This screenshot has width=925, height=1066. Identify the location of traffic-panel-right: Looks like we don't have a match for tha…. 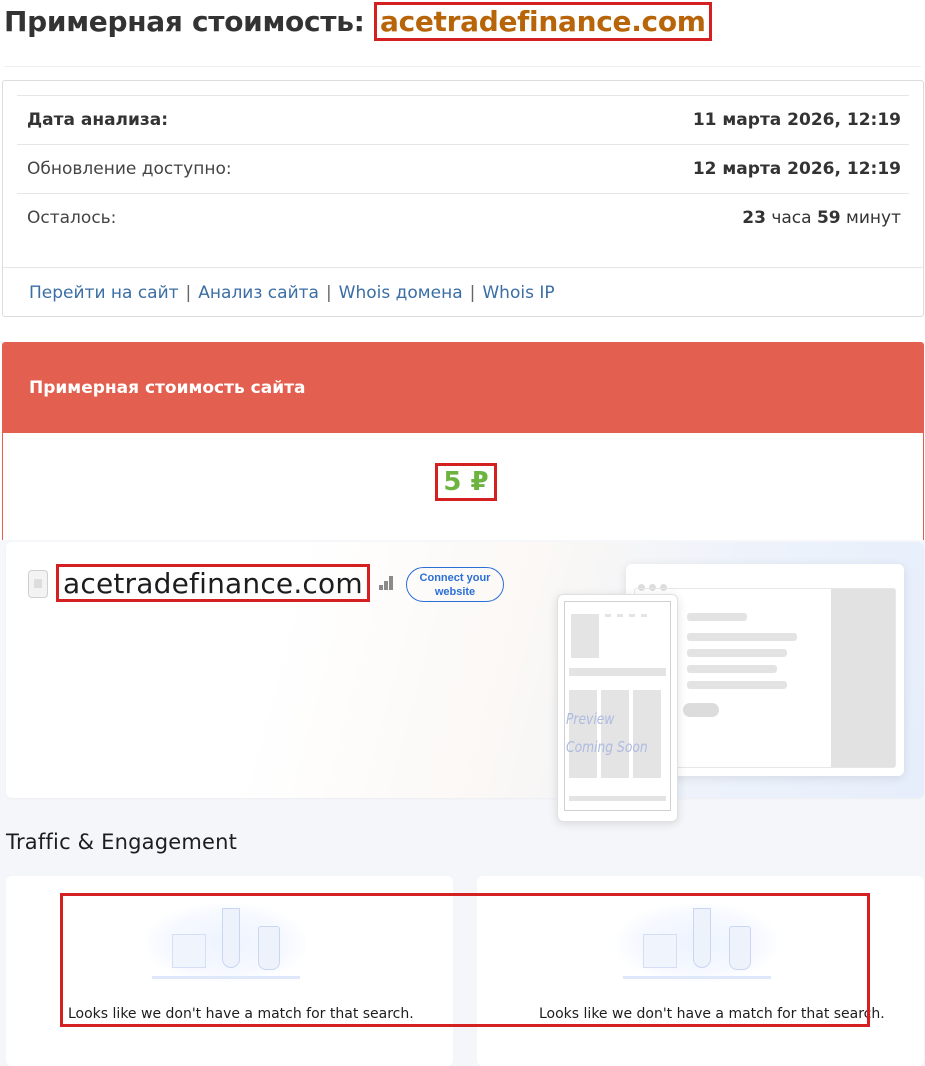
(700, 971).